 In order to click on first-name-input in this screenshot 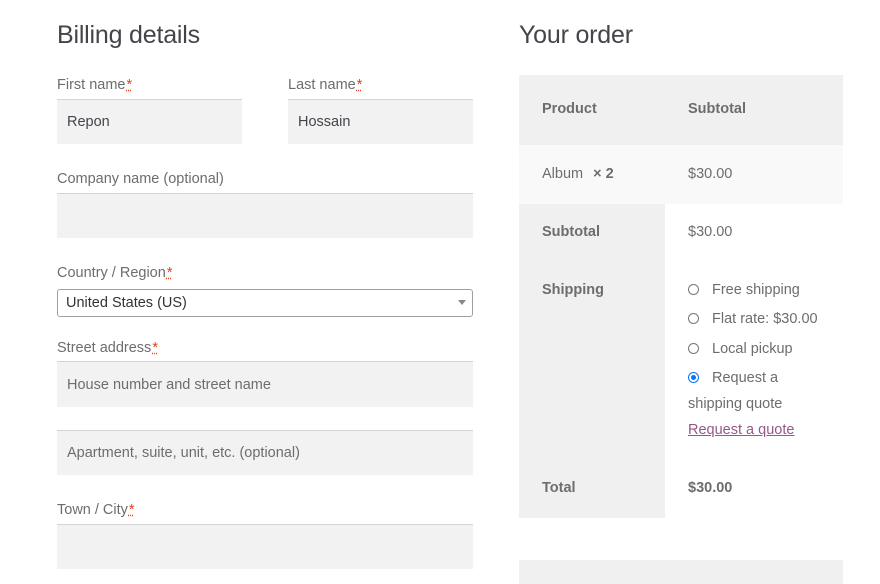, I will do `click(149, 122)`.